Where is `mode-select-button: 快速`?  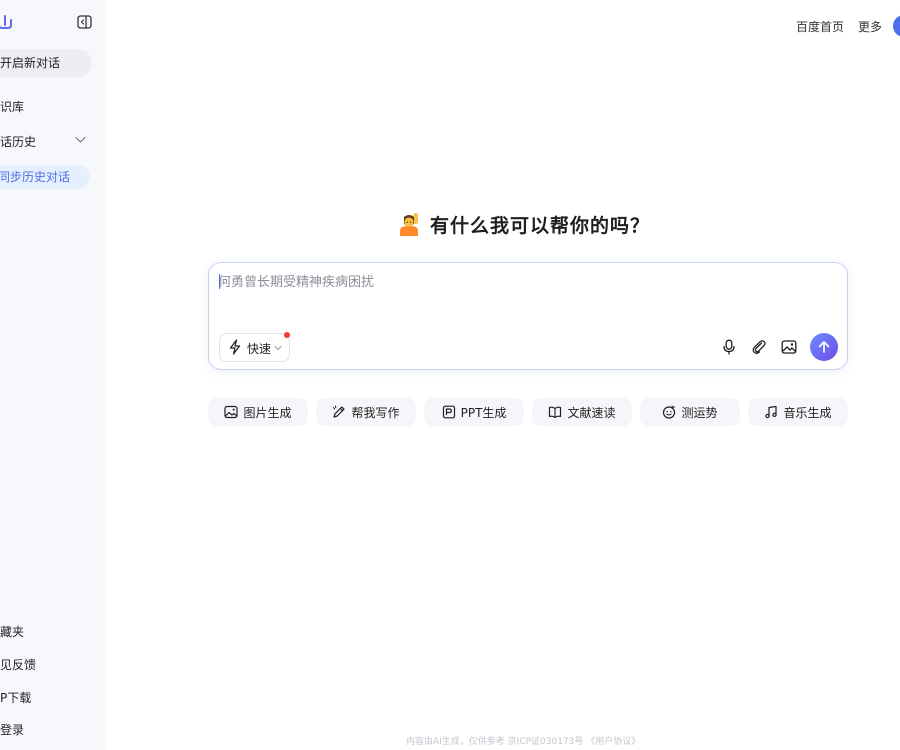 mode-select-button: 快速 is located at coordinates (254, 347).